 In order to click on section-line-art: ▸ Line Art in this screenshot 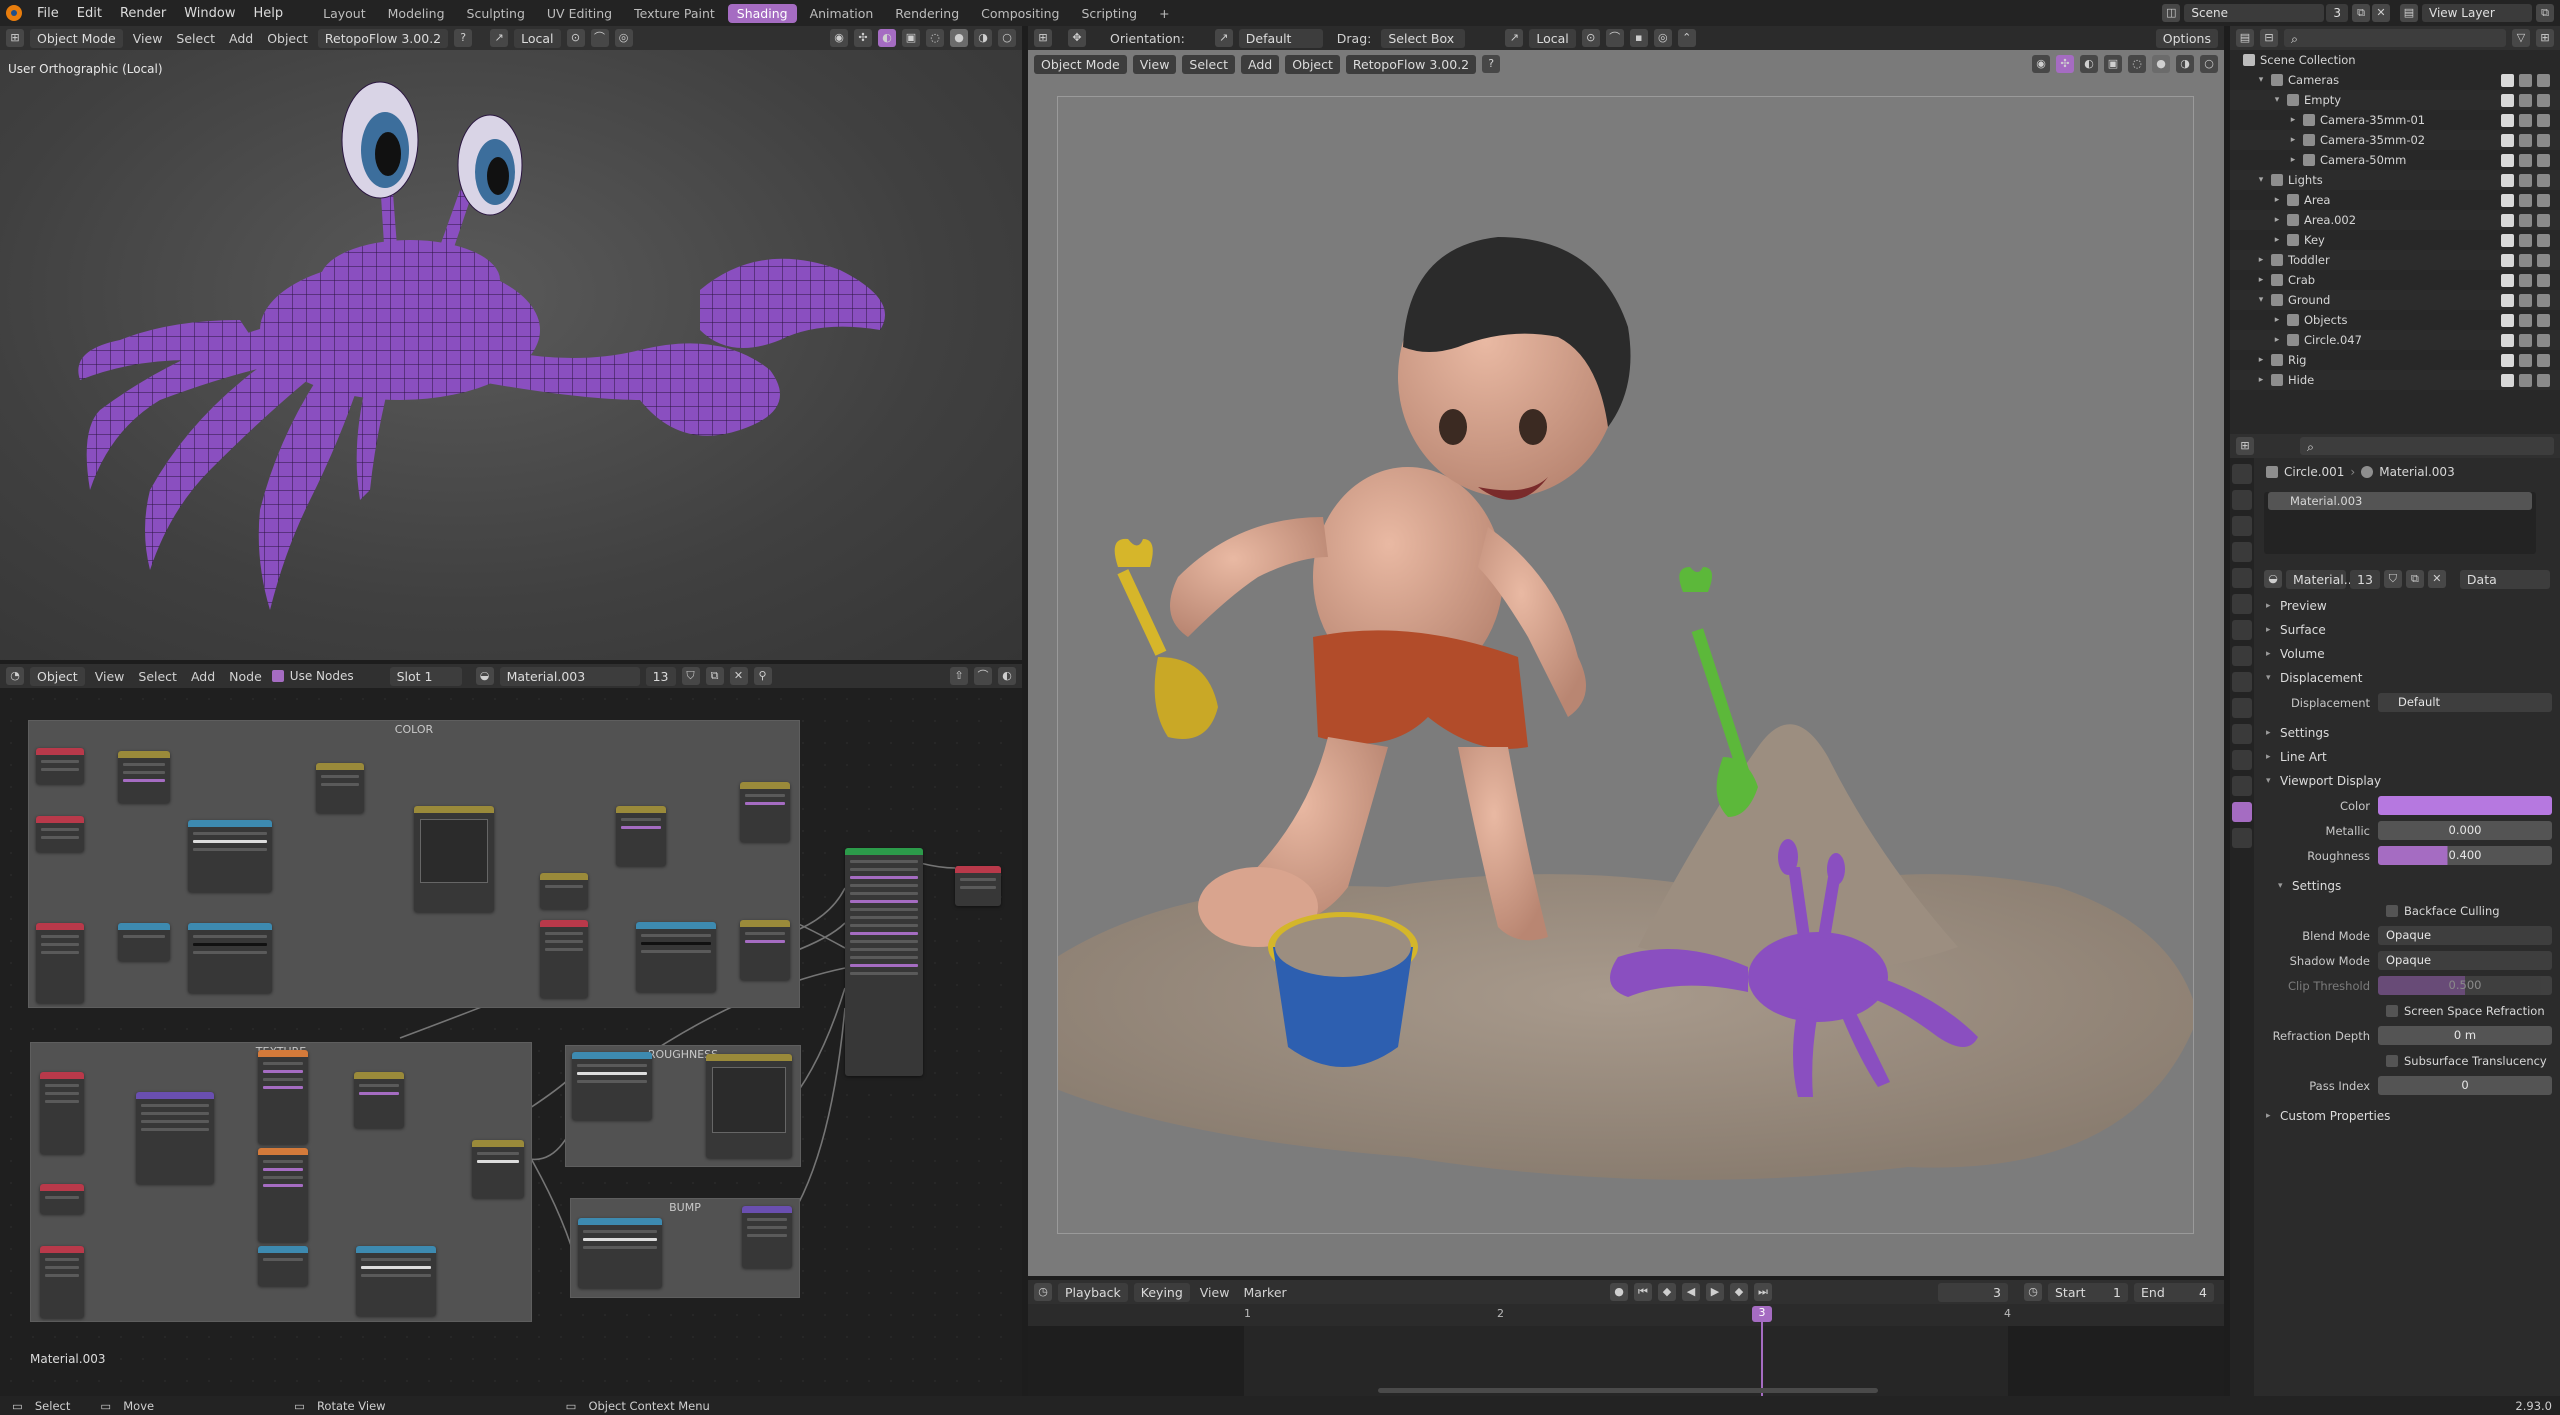, I will do `click(2409, 757)`.